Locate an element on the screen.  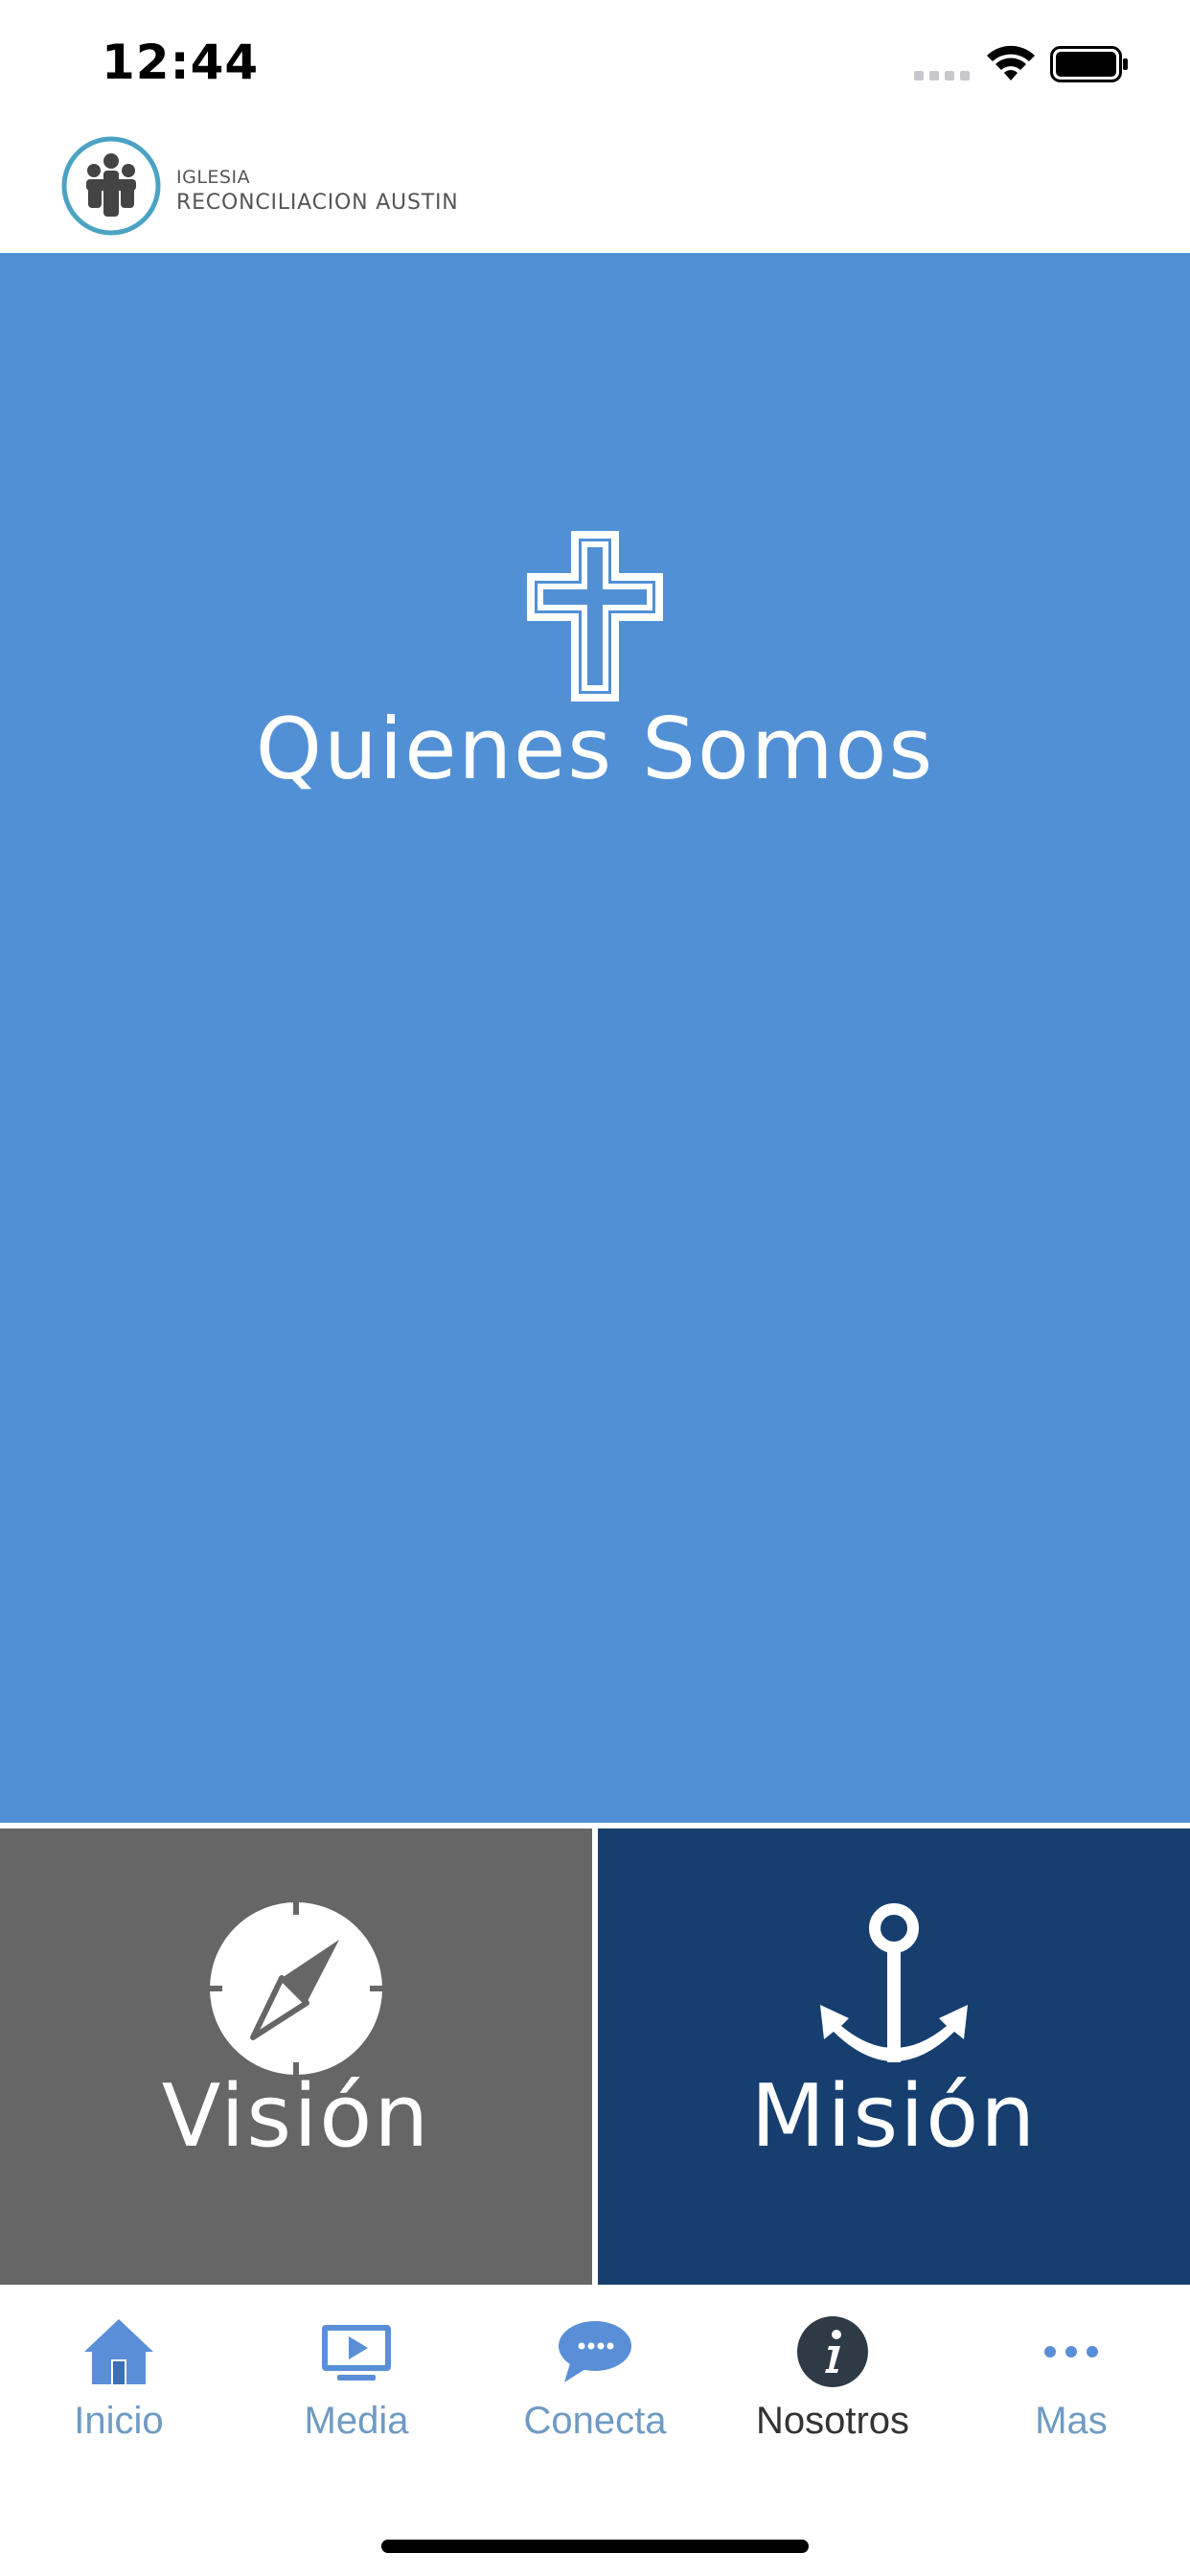
home-icon is located at coordinates (119, 2351).